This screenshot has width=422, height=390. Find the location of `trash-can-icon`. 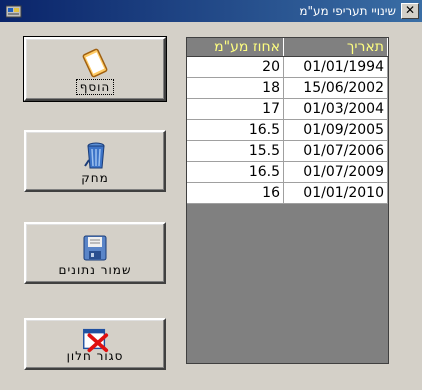

trash-can-icon is located at coordinates (94, 155).